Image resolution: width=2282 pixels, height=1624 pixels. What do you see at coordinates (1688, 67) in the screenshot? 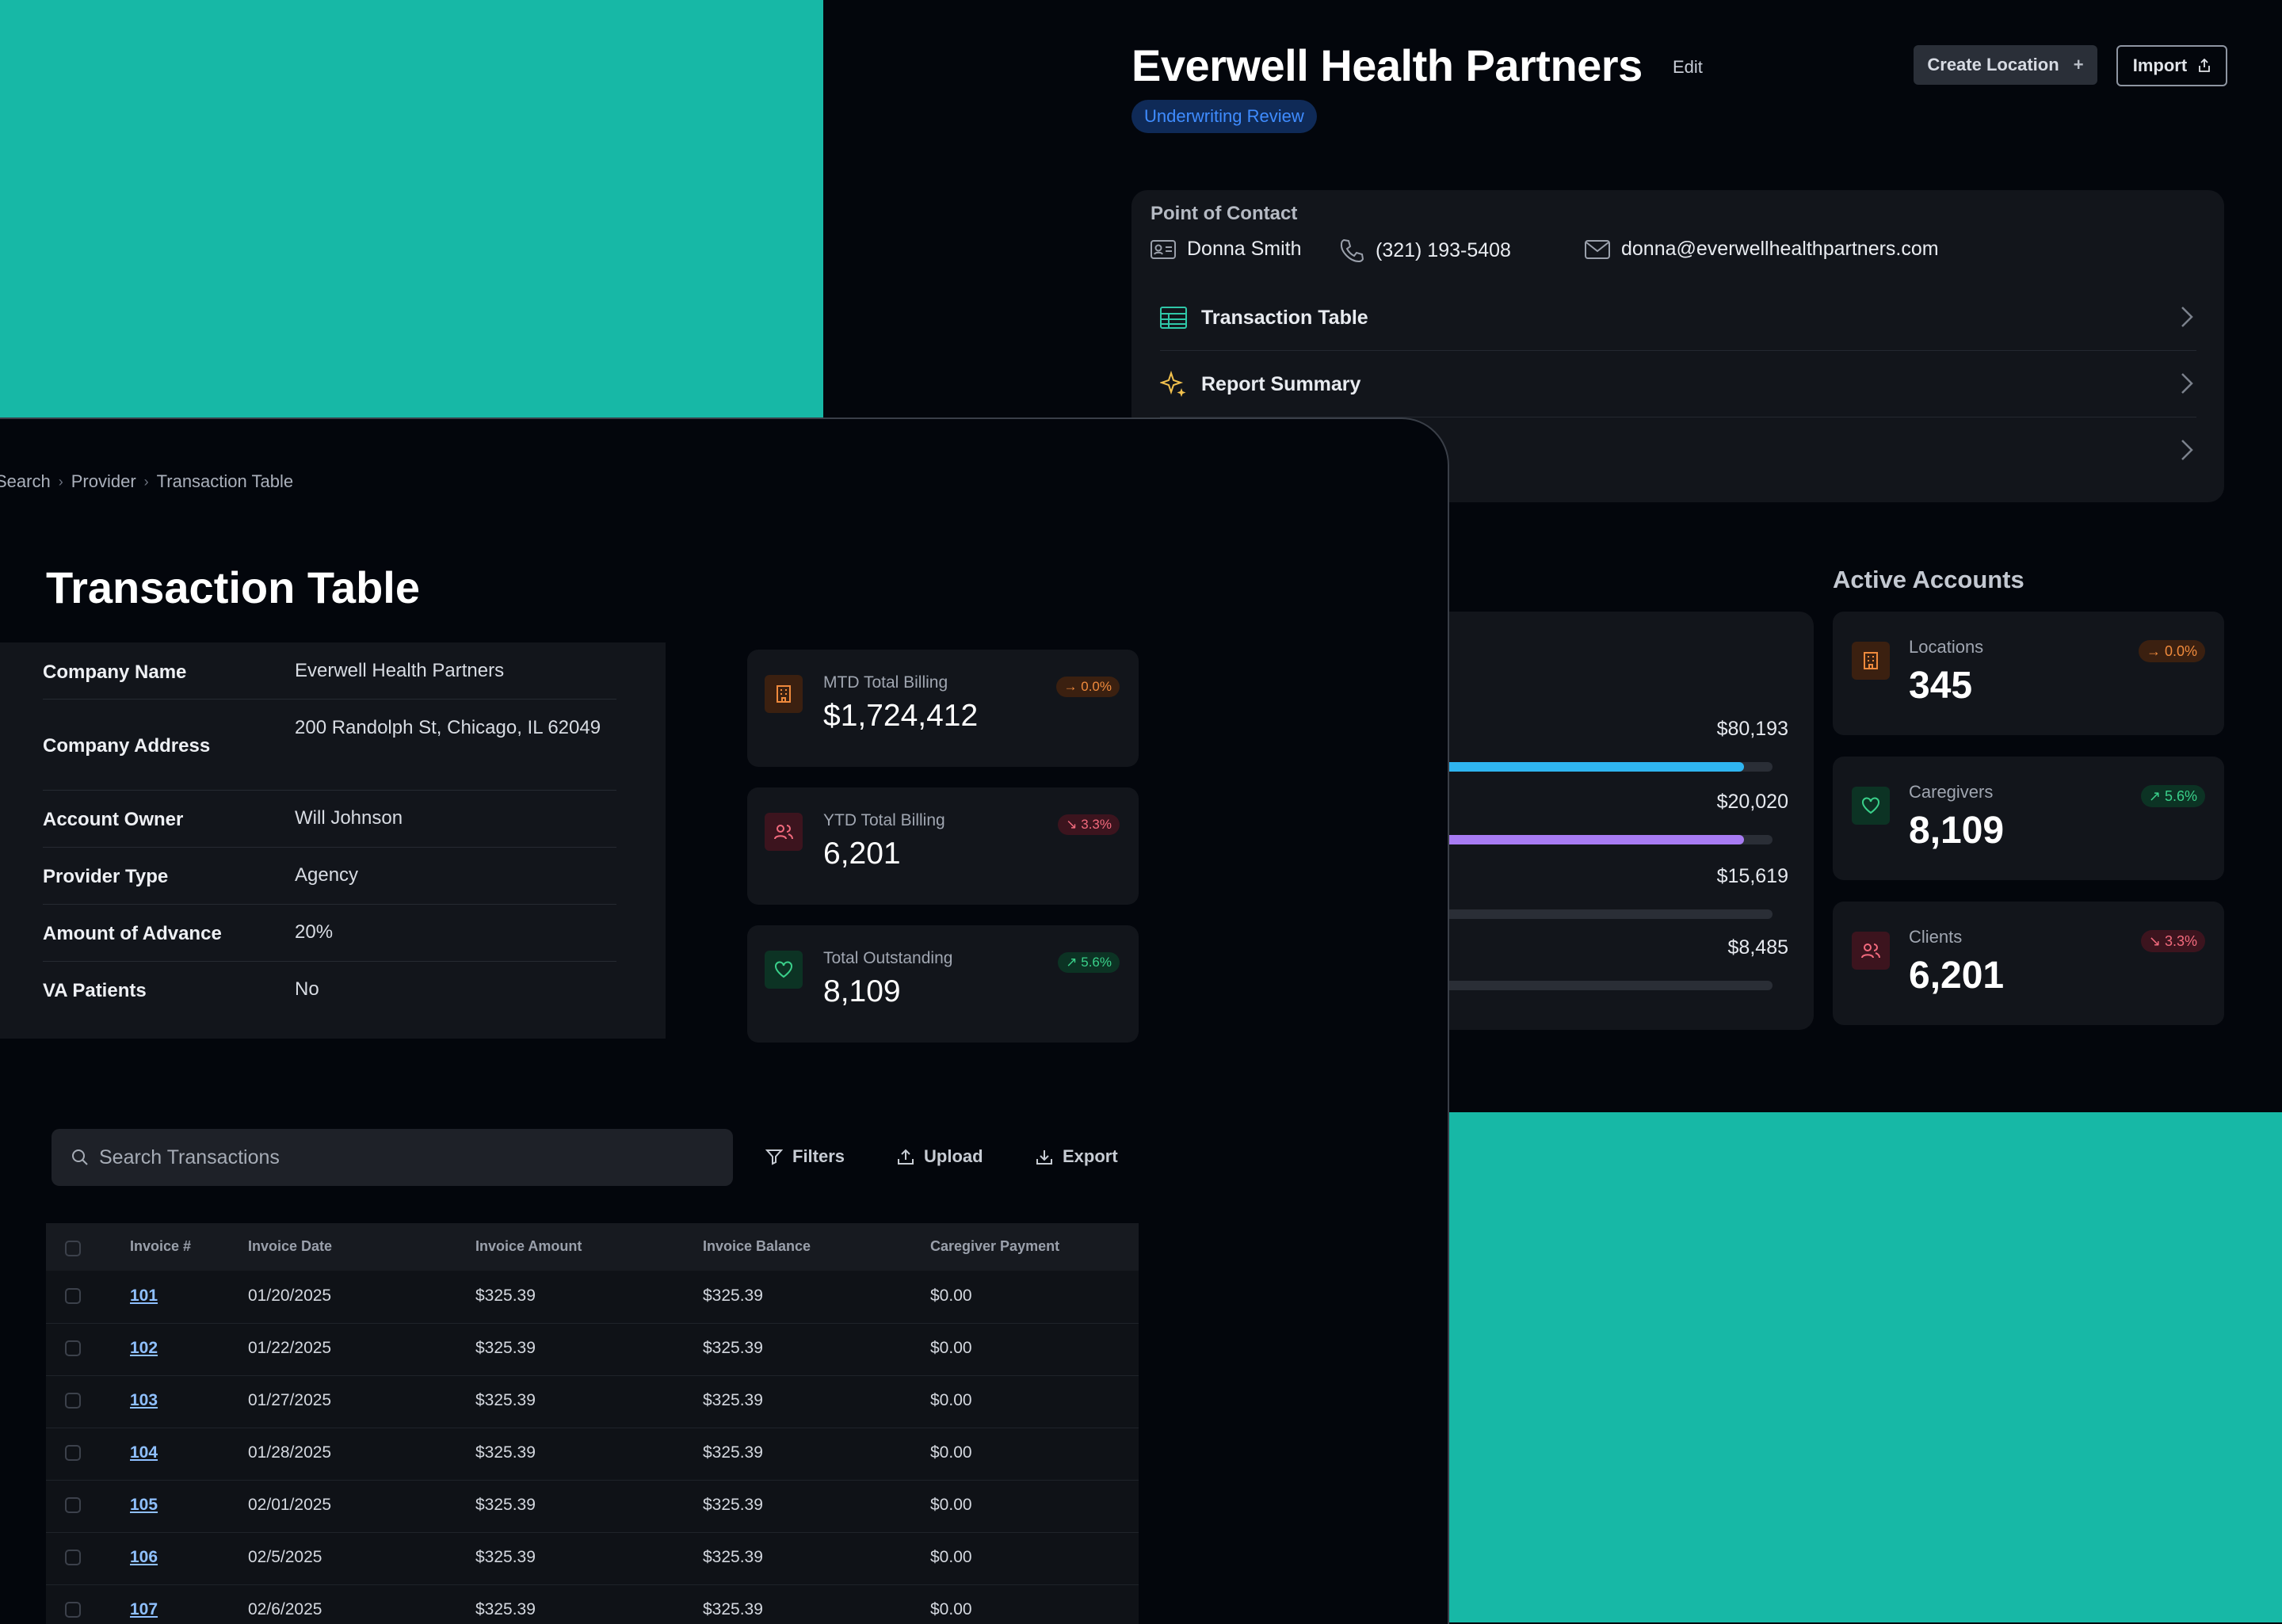
I see `edit-button: Edit` at bounding box center [1688, 67].